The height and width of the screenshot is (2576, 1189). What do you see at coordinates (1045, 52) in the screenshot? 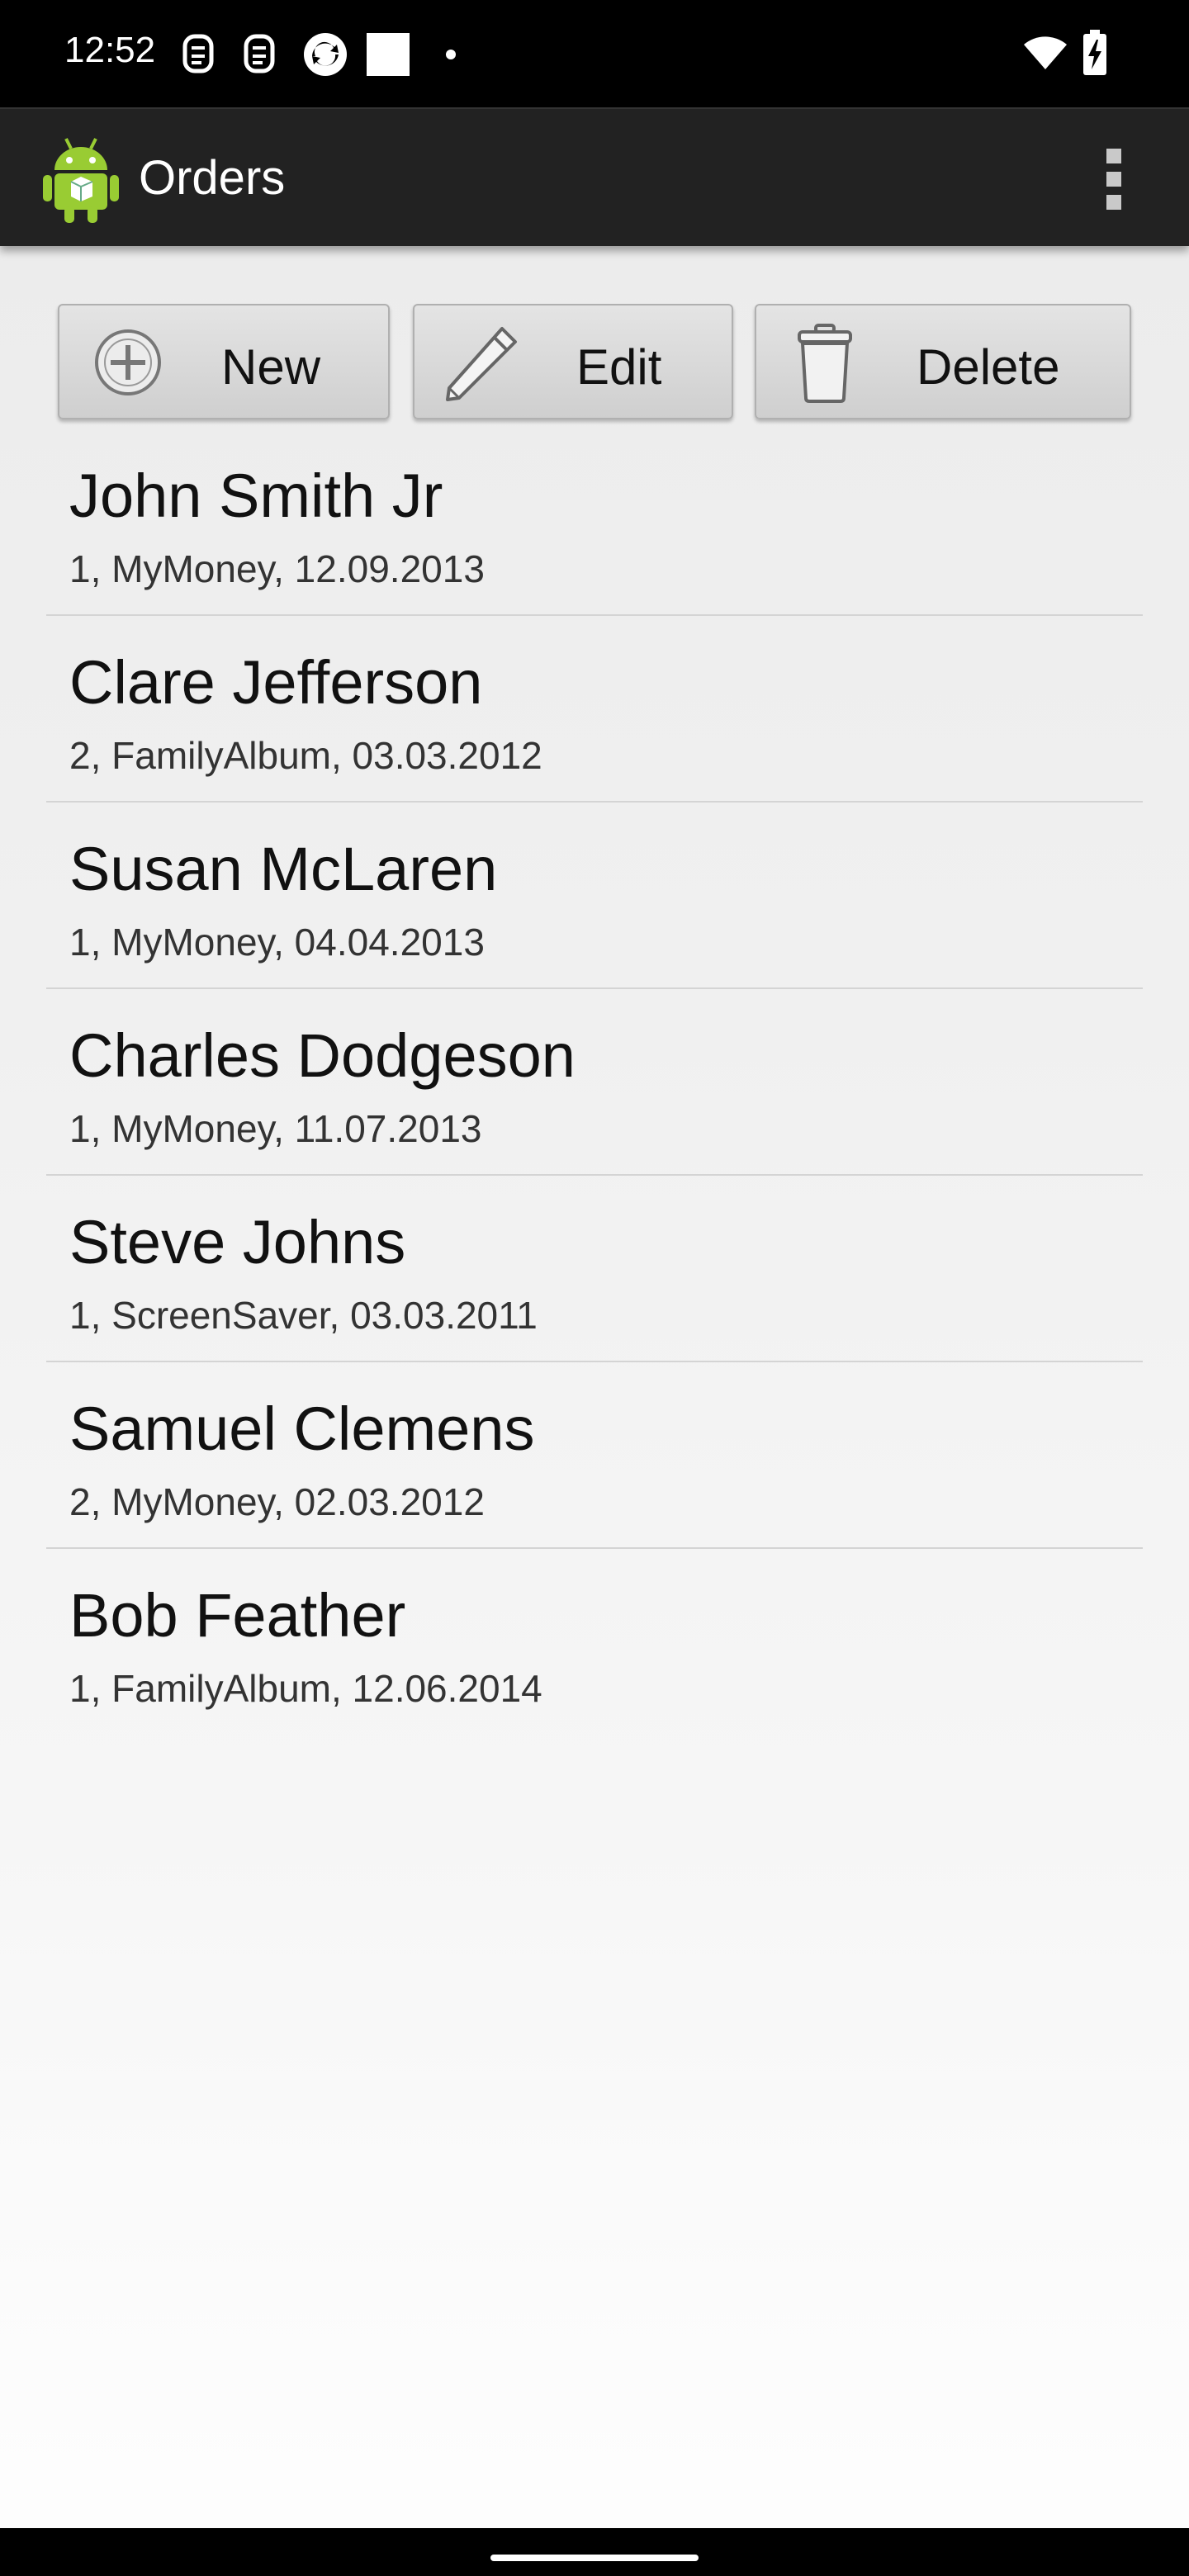
I see `wifi-icon` at bounding box center [1045, 52].